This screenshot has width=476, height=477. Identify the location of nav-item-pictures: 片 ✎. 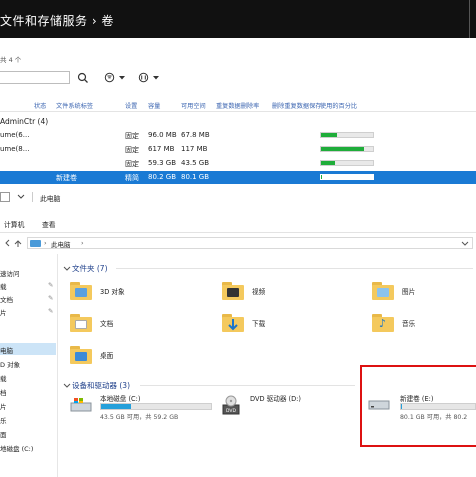
(28, 311).